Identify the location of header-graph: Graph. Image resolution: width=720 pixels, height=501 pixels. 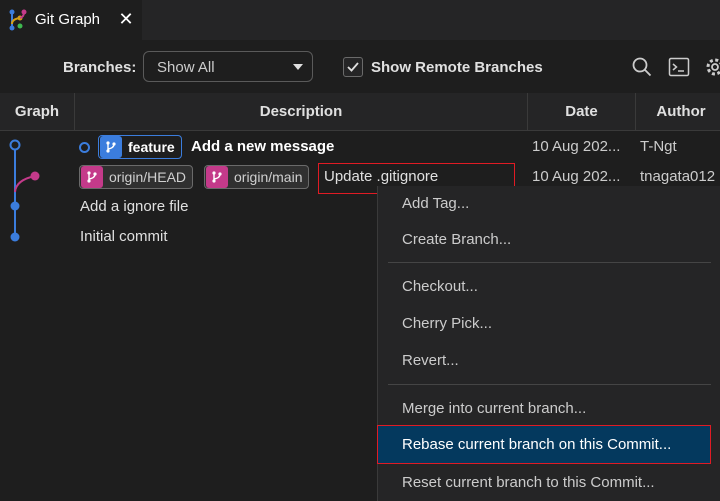
(37, 112).